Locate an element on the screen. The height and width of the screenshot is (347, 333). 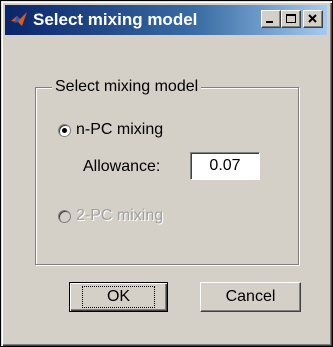
ok-button: OK is located at coordinates (118, 297).